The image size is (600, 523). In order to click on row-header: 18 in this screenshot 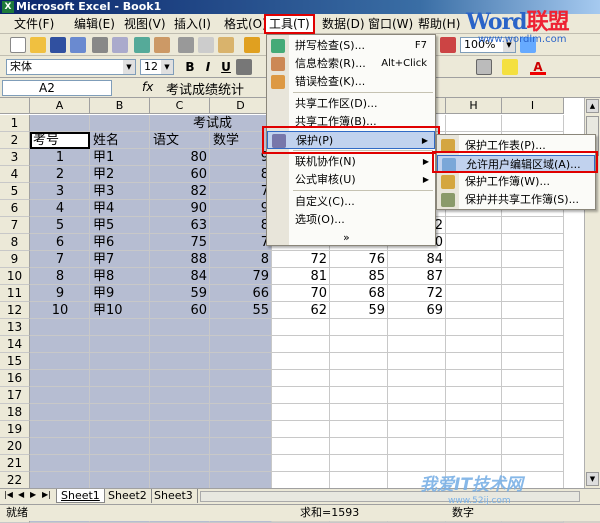, I will do `click(15, 412)`.